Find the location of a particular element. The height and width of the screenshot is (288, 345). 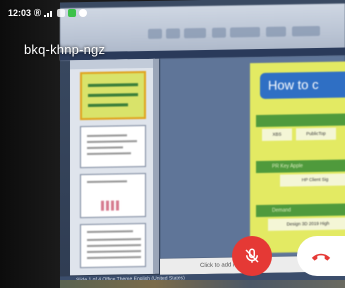

slide-box: XBS is located at coordinates (277, 134).